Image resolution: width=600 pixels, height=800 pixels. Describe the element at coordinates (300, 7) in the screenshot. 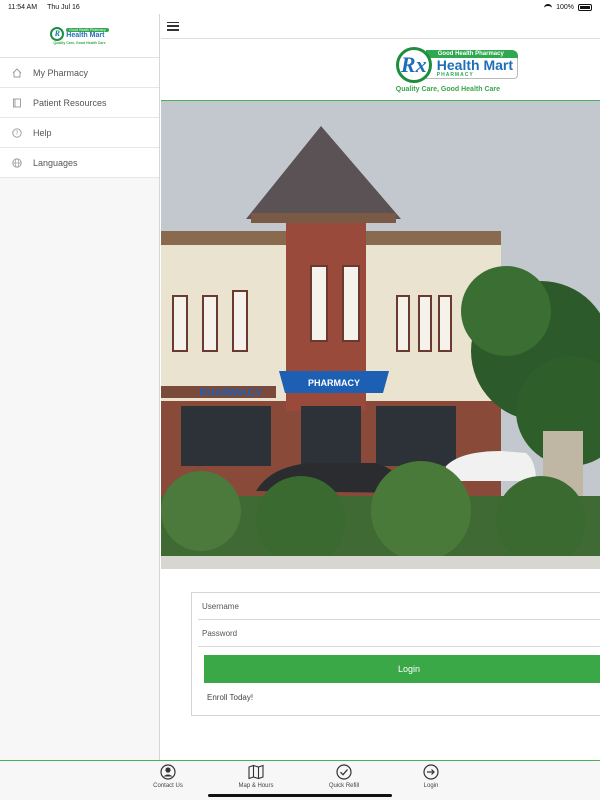

I see `status-bar: 11:54 AM Thu Jul 16 100%` at that location.